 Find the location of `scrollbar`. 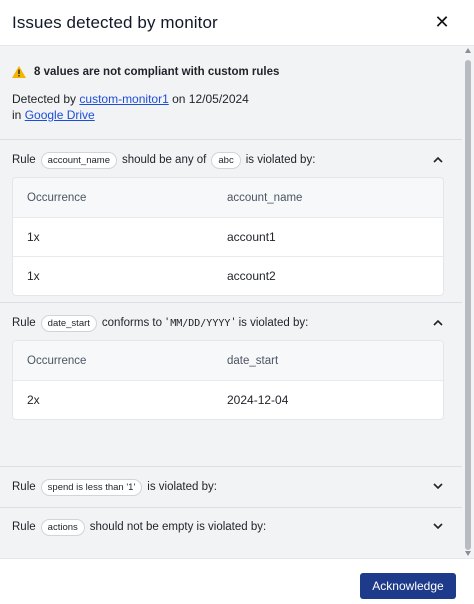

scrollbar is located at coordinates (468, 302).